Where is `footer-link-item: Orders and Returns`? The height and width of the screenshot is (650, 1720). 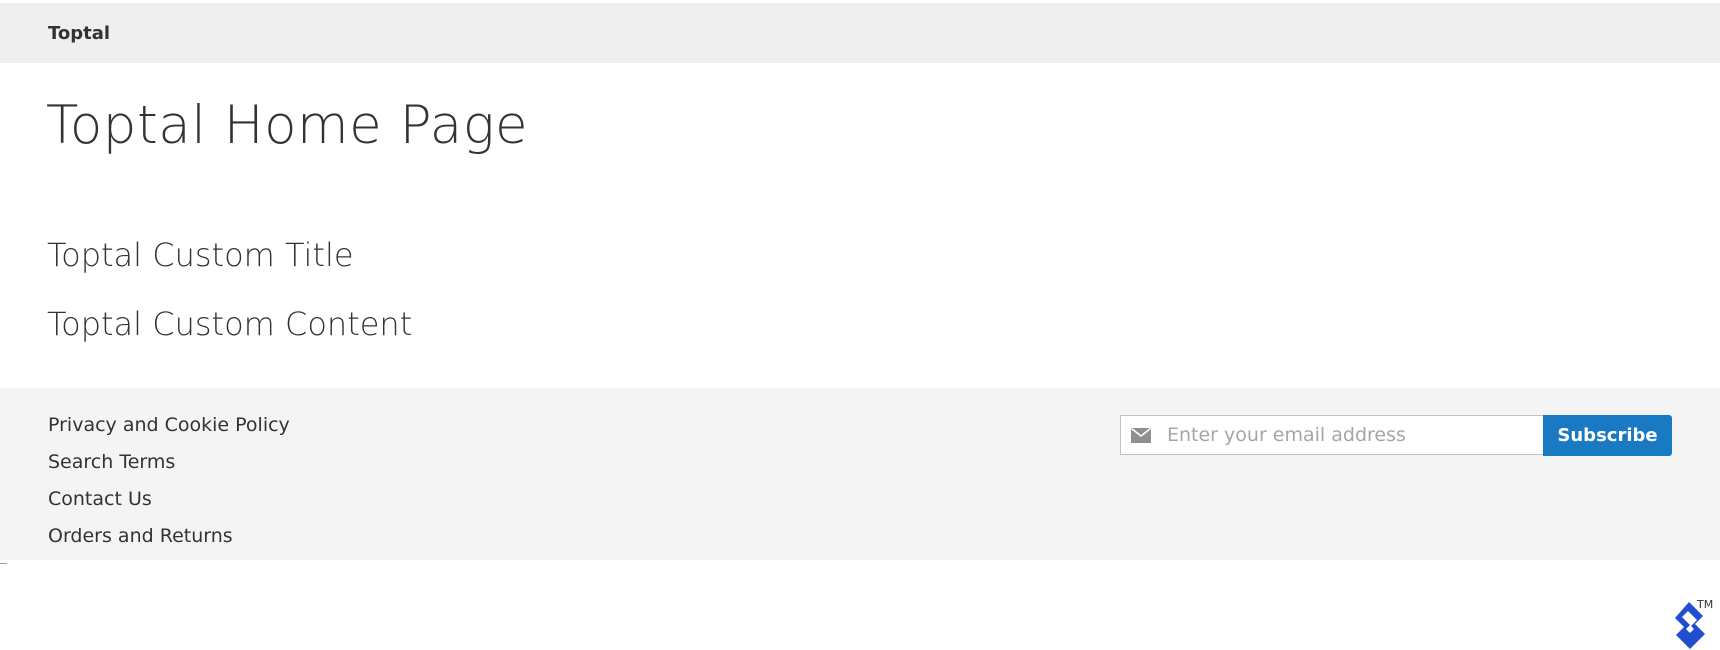
footer-link-item: Orders and Returns is located at coordinates (169, 543).